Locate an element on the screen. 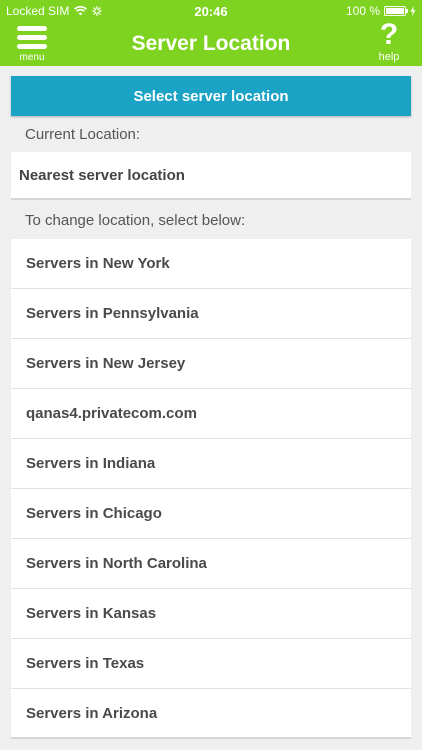 The height and width of the screenshot is (750, 422). status-bar: Locked SIM 20:46 100 % is located at coordinates (211, 11).